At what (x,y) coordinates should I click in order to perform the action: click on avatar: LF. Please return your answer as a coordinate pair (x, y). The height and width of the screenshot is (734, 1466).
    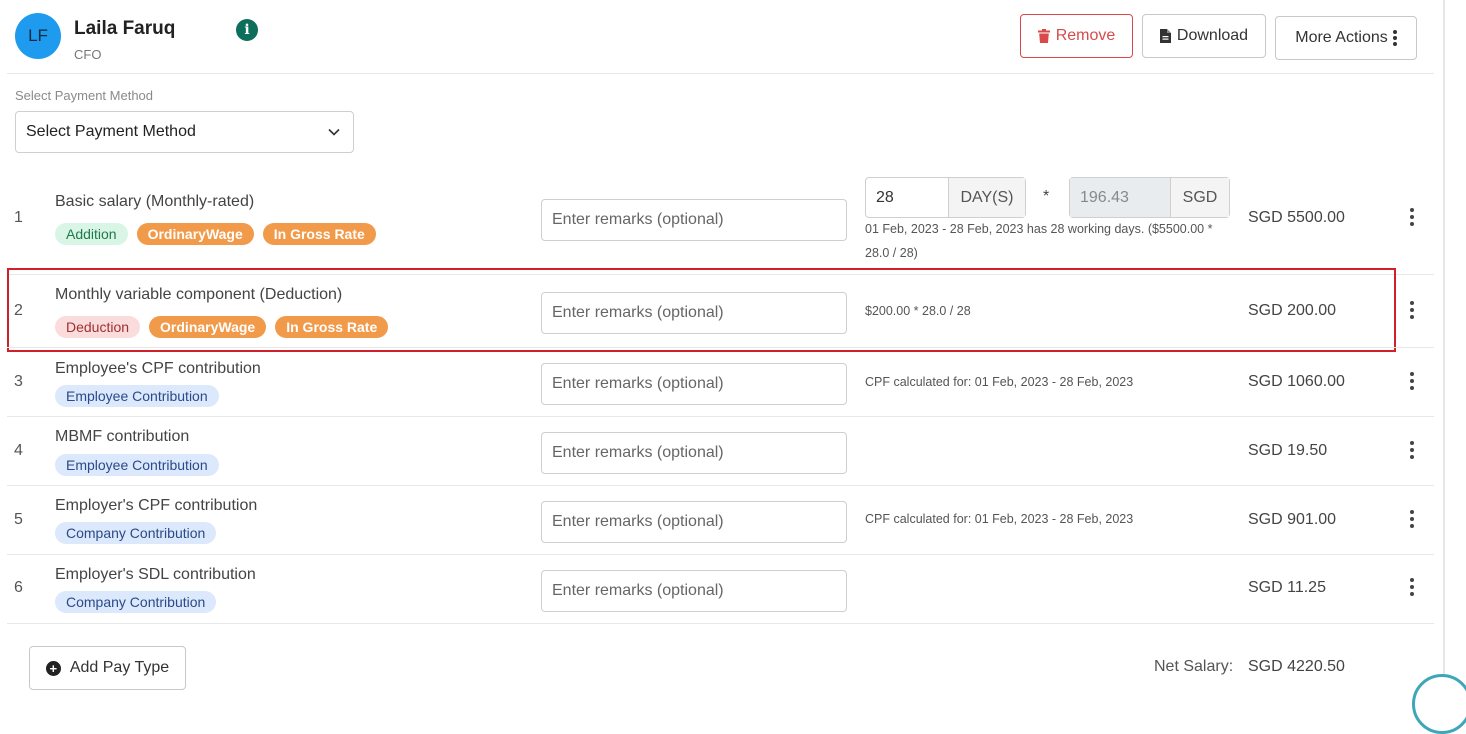
    Looking at the image, I should click on (38, 36).